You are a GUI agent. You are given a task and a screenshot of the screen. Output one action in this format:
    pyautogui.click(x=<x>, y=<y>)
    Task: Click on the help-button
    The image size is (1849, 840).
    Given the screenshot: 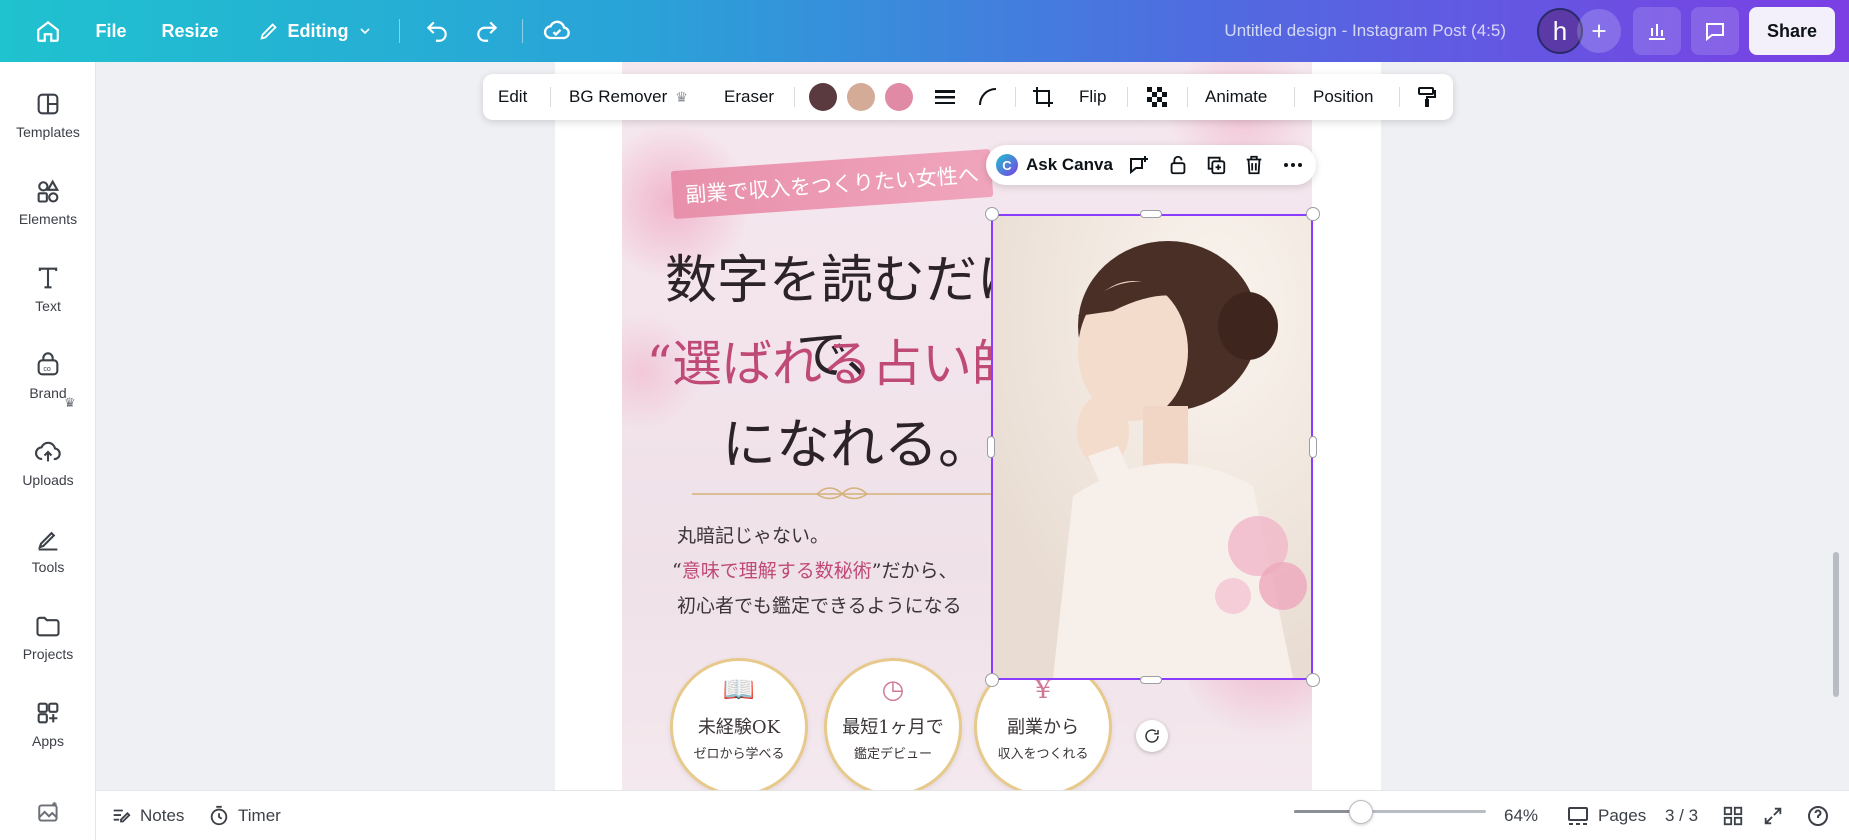 What is the action you would take?
    pyautogui.click(x=1818, y=815)
    